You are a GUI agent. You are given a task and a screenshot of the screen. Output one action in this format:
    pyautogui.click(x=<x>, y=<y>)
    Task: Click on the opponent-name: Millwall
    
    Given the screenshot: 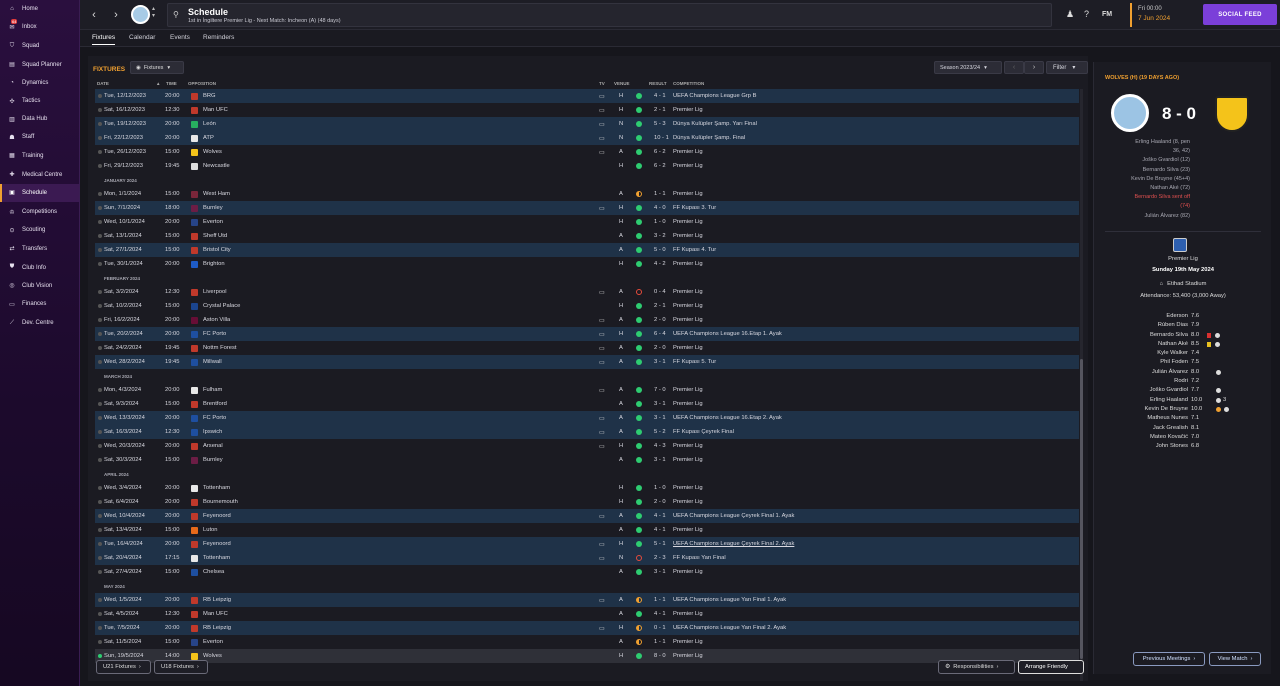 What is the action you would take?
    pyautogui.click(x=212, y=362)
    